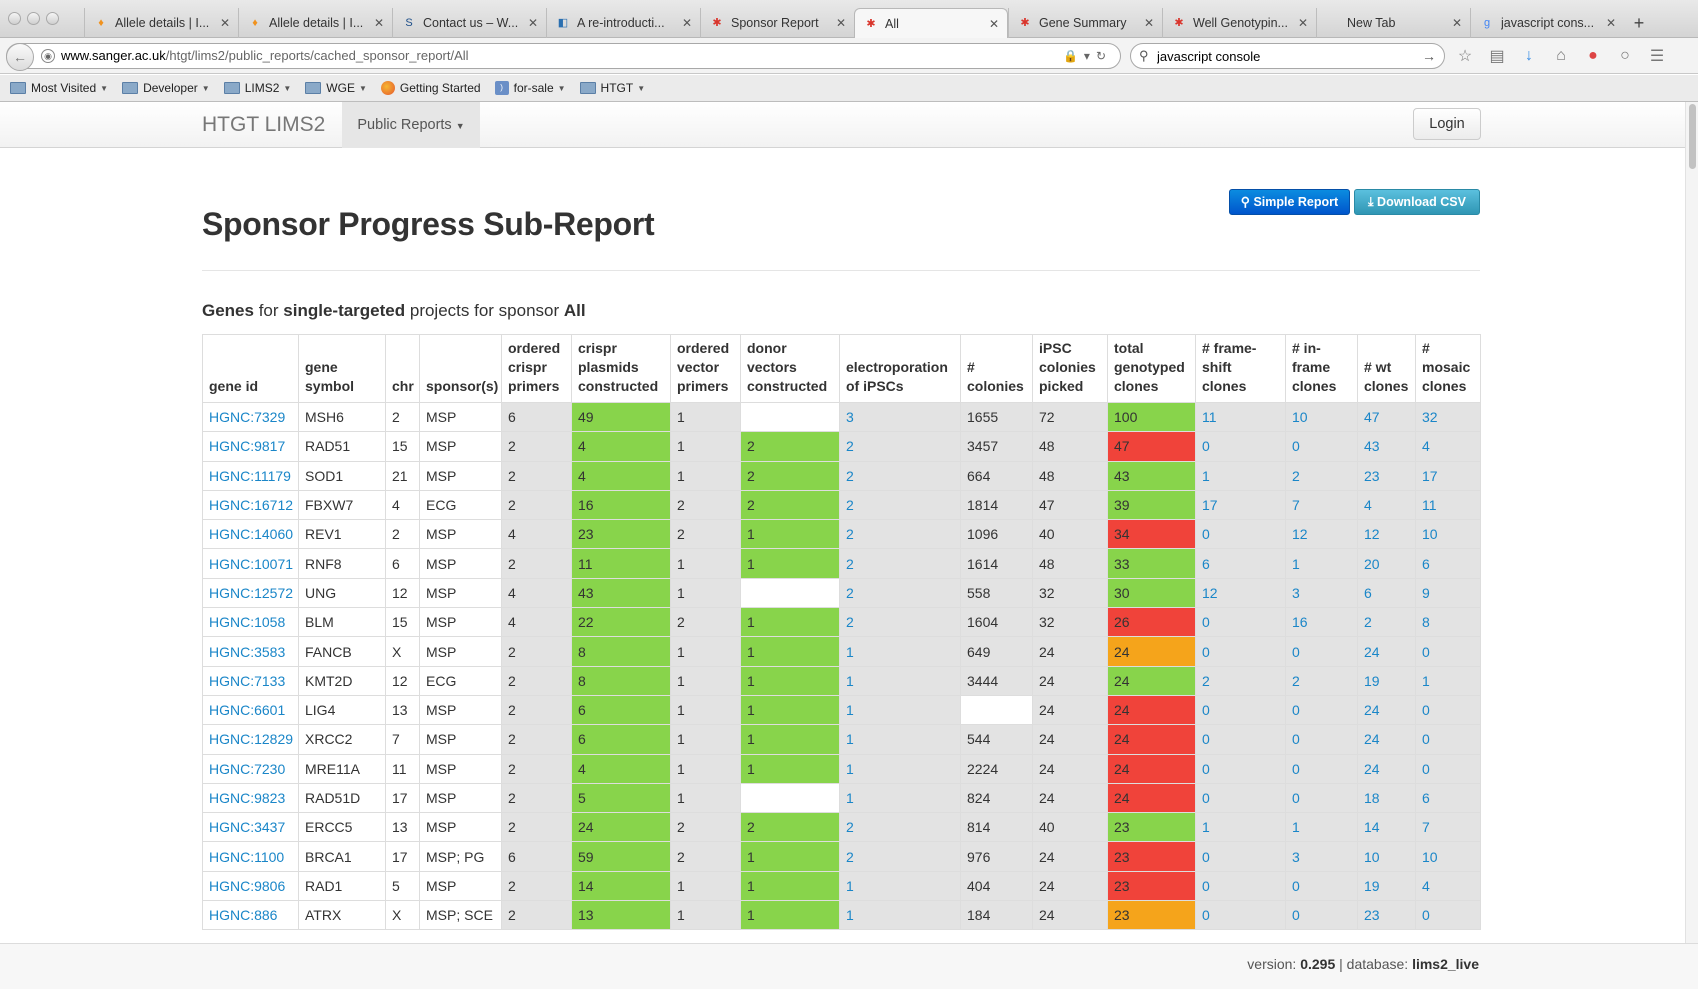 This screenshot has height=989, width=1698. What do you see at coordinates (612, 88) in the screenshot?
I see `bookmark-item: HTGT ▼` at bounding box center [612, 88].